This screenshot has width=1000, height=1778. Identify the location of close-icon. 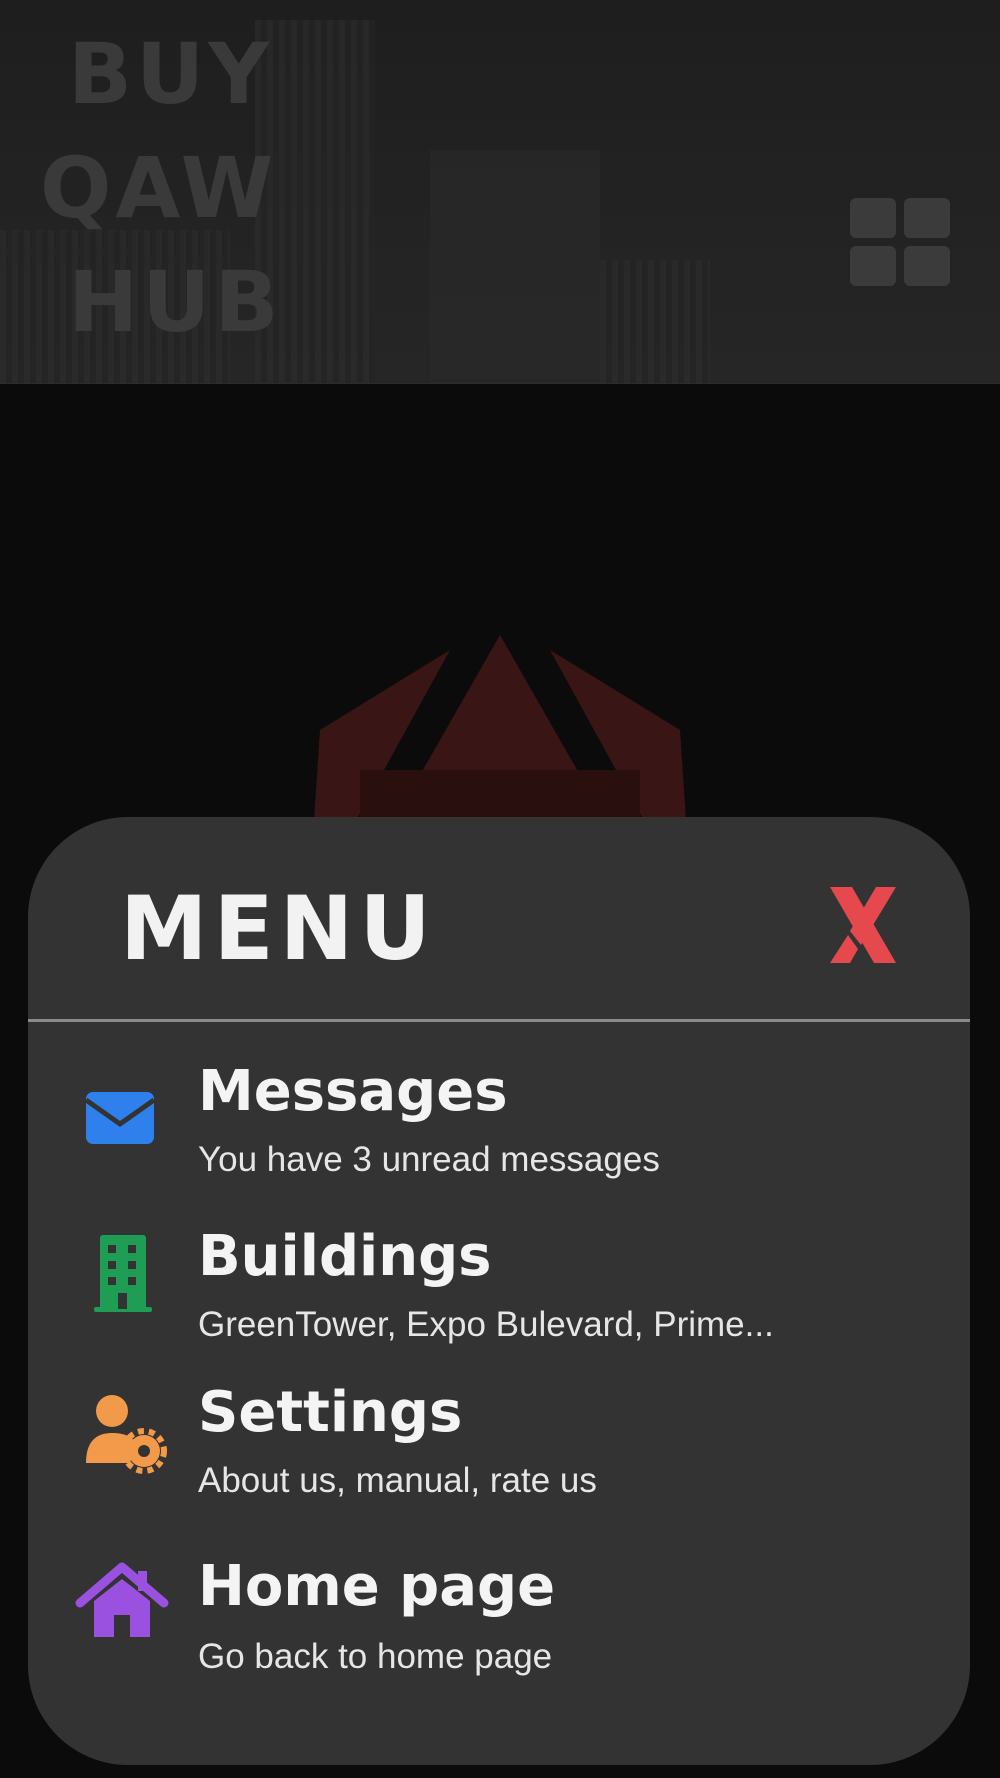
(863, 925).